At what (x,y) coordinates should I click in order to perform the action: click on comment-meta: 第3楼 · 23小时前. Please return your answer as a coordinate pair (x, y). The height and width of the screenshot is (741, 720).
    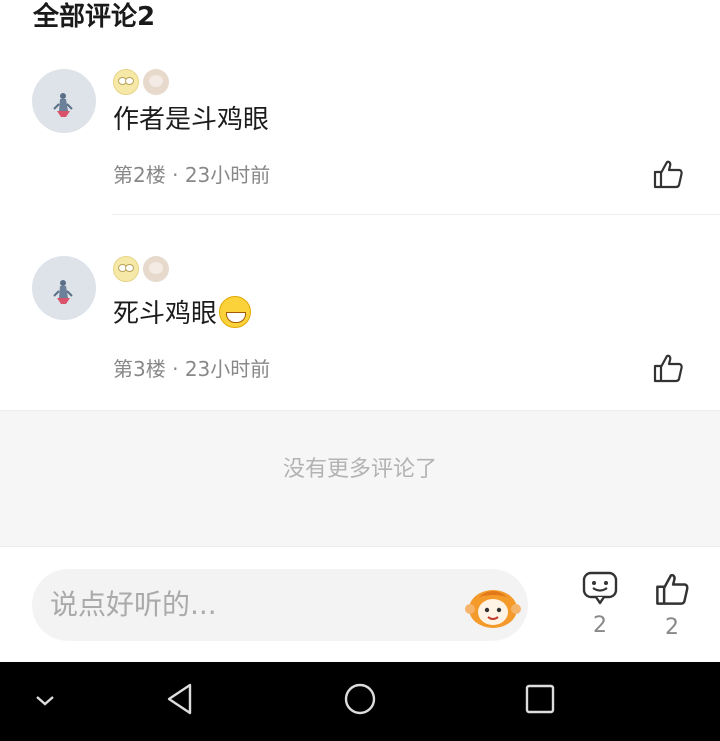
    Looking at the image, I should click on (191, 369).